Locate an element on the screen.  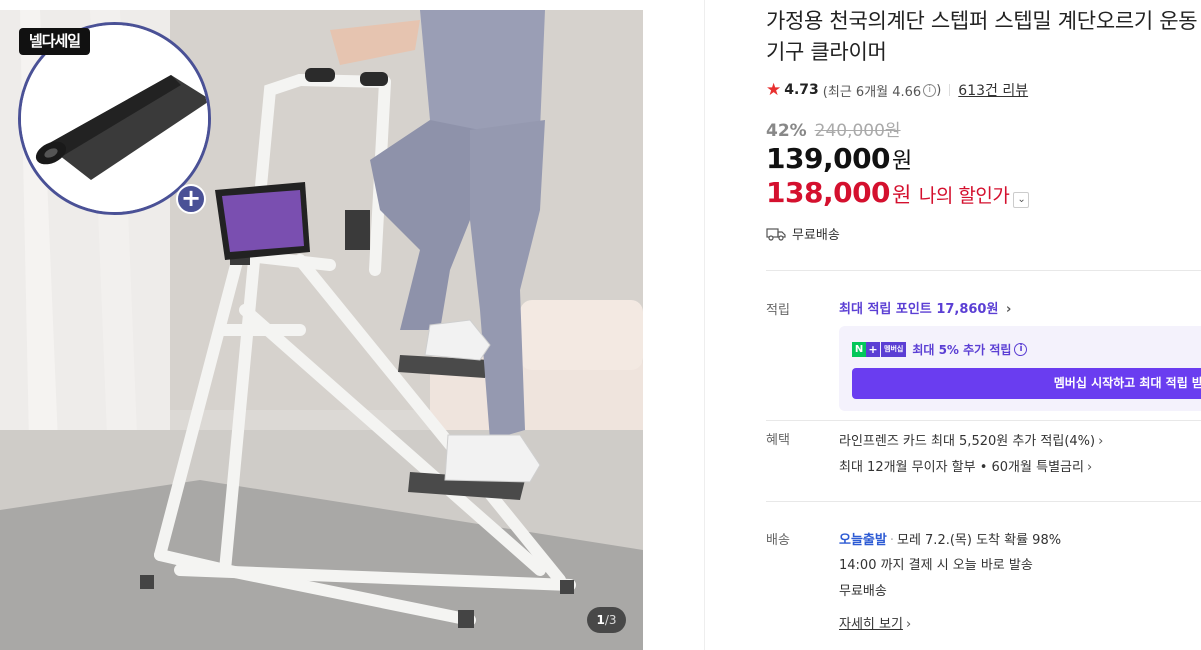
price: 139,000 is located at coordinates (828, 158).